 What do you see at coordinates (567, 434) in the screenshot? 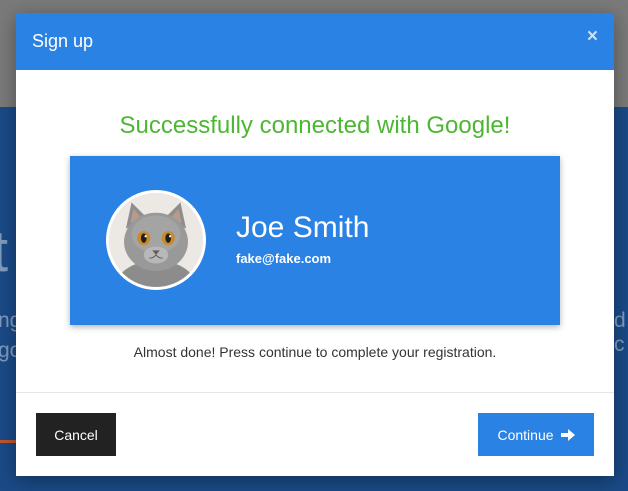
I see `arrow-right-icon` at bounding box center [567, 434].